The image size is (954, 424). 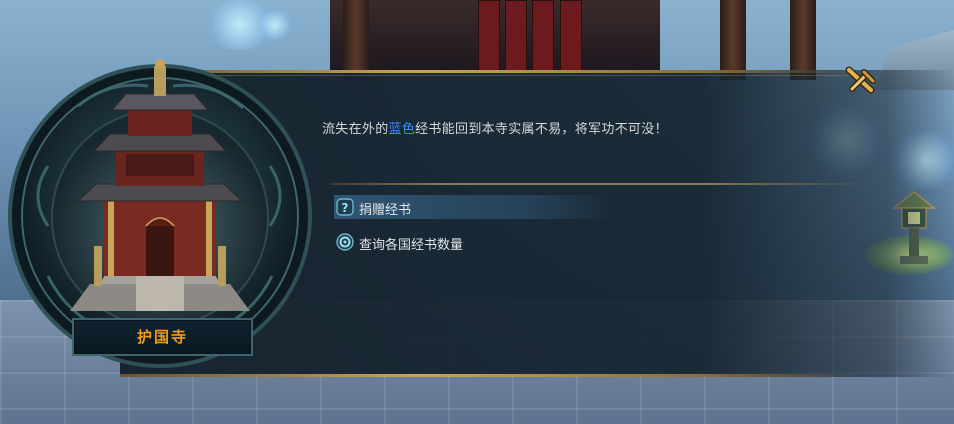 I want to click on dialog-divider, so click(x=600, y=184).